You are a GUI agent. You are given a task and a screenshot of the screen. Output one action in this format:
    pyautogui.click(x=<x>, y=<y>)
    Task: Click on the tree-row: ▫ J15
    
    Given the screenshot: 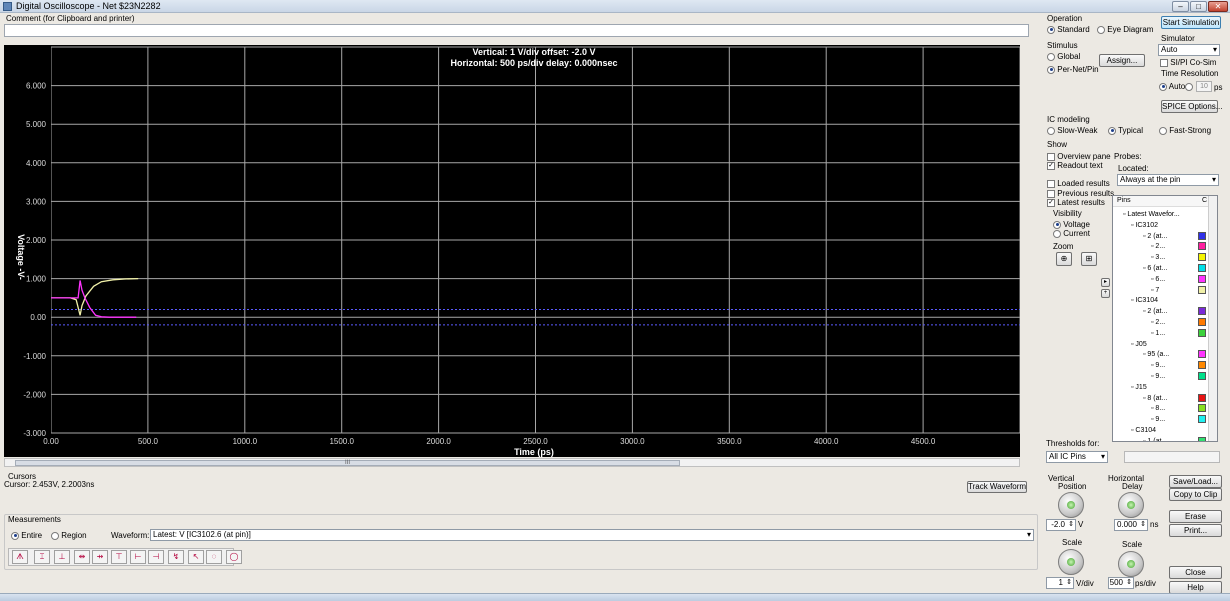 What is the action you would take?
    pyautogui.click(x=1139, y=387)
    